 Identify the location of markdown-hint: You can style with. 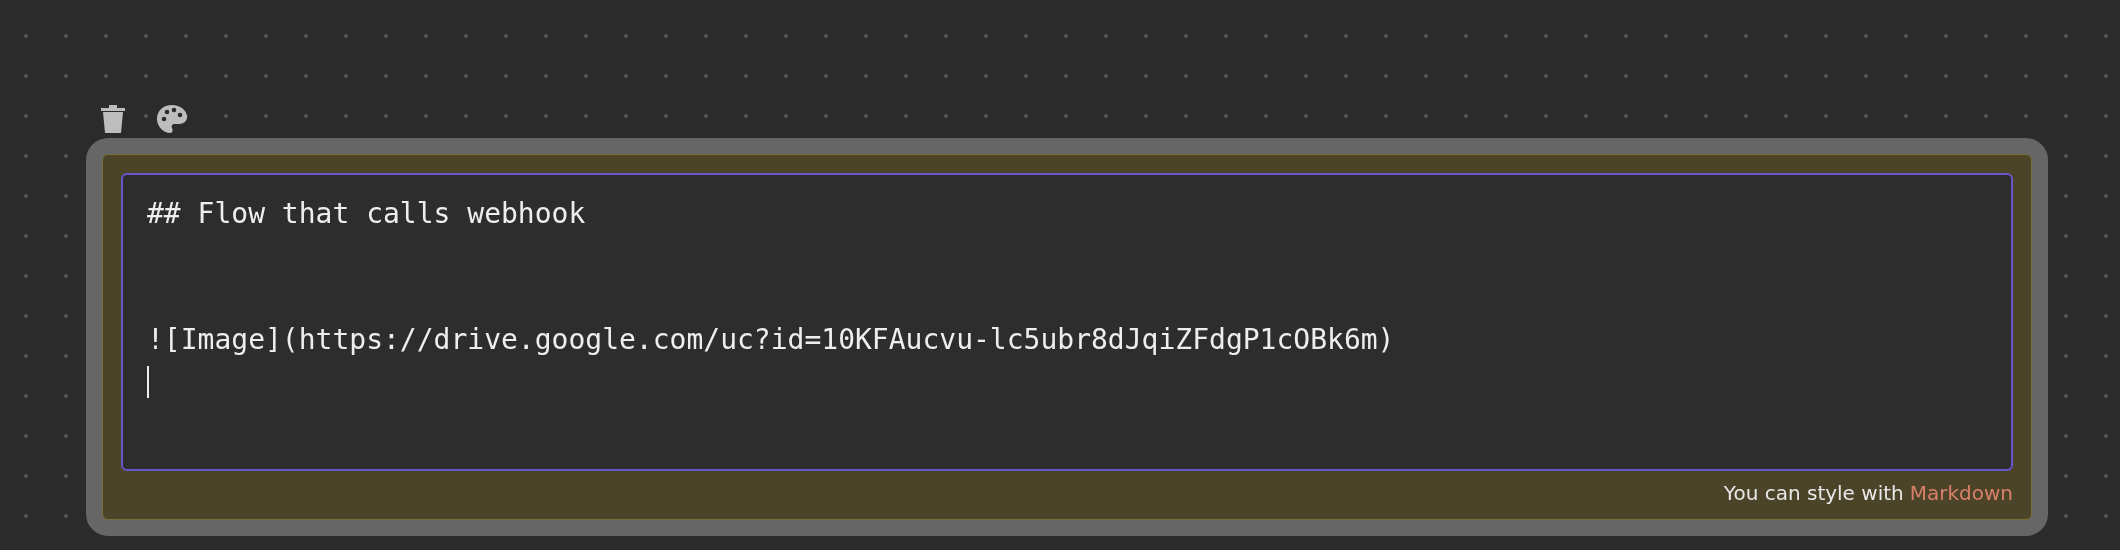
(1813, 493).